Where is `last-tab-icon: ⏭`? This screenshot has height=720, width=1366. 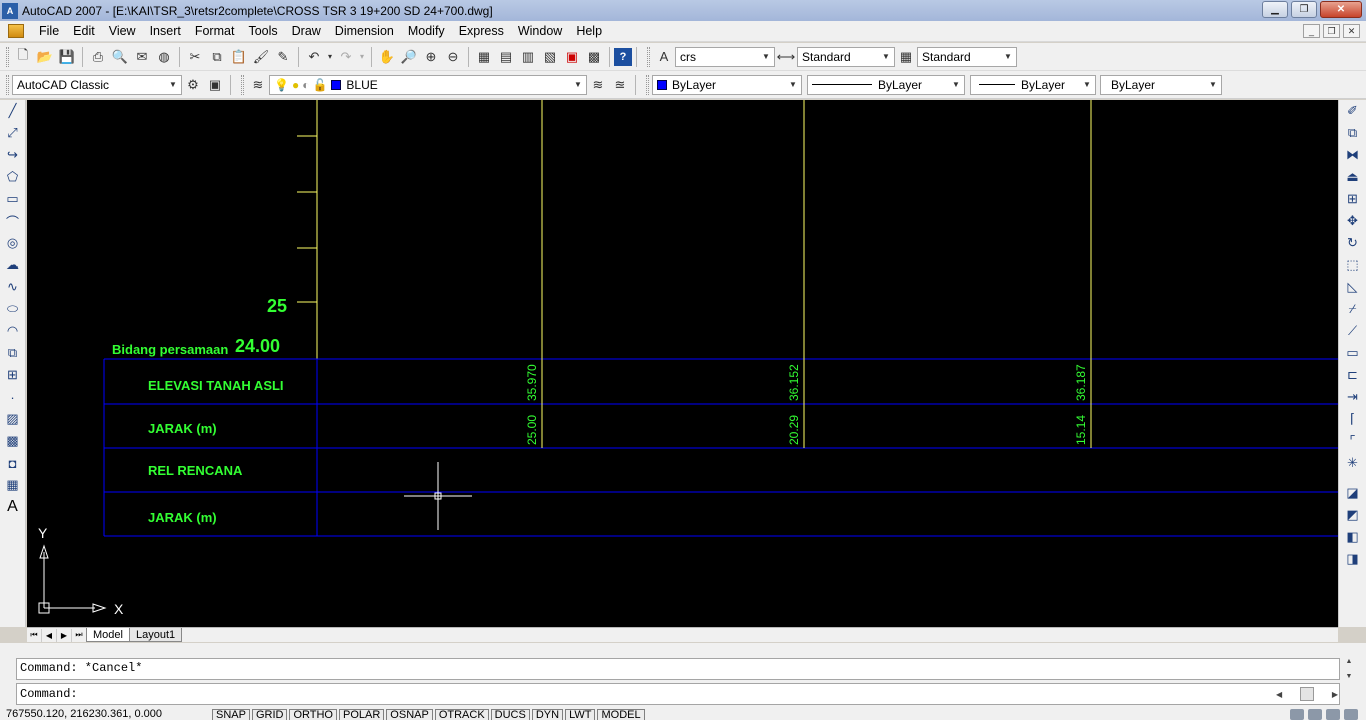
last-tab-icon: ⏭ is located at coordinates (79, 635).